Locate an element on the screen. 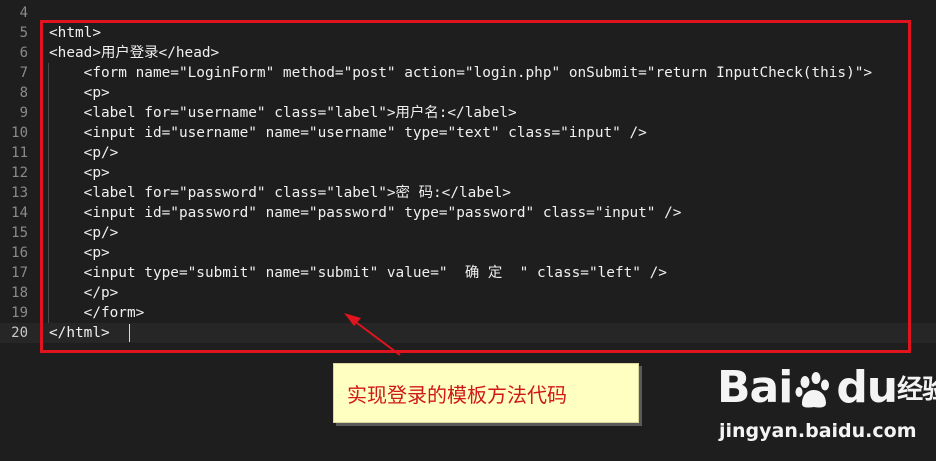  line-number: 16 is located at coordinates (19, 253).